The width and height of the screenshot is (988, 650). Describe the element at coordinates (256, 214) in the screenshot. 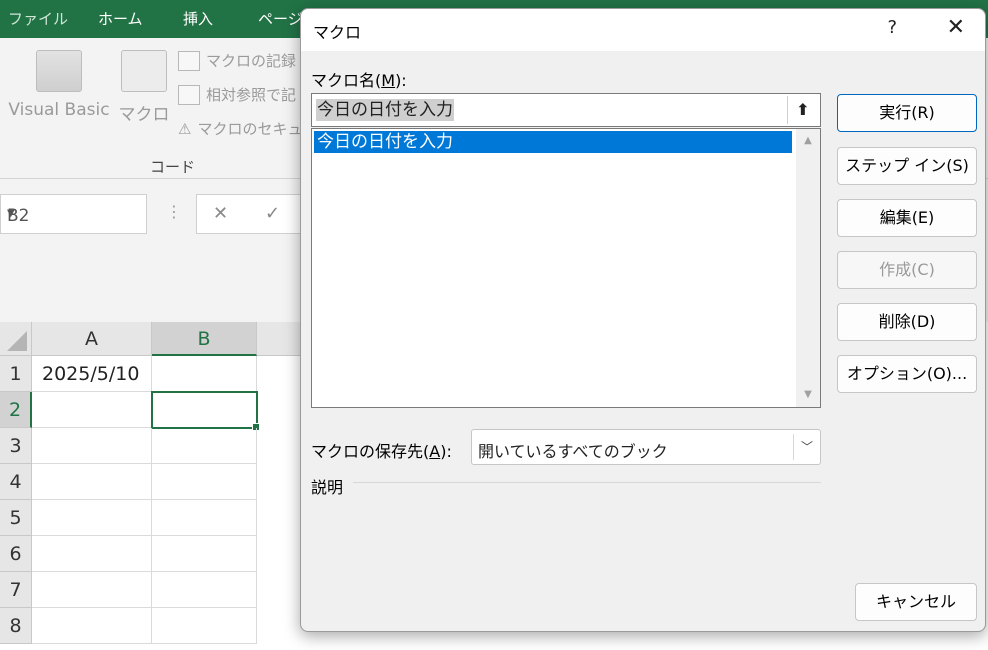

I see `formula-buttons: ✕ ✓` at that location.